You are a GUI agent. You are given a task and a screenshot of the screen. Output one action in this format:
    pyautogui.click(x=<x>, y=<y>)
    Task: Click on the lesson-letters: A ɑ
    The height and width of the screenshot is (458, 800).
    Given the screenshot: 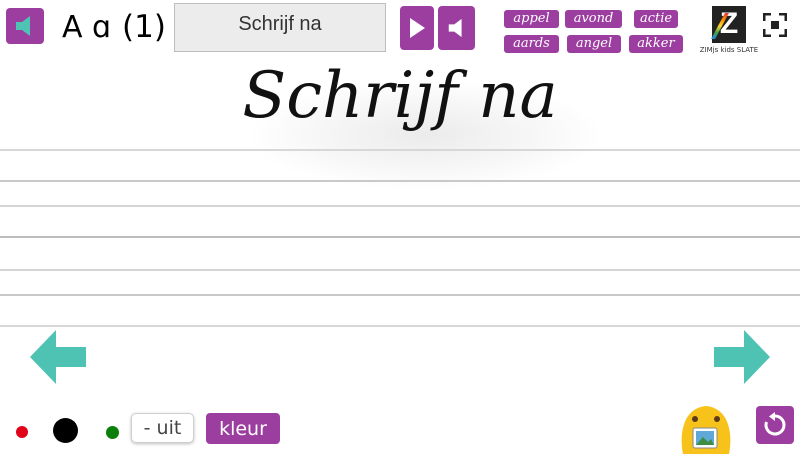 What is the action you would take?
    pyautogui.click(x=87, y=27)
    